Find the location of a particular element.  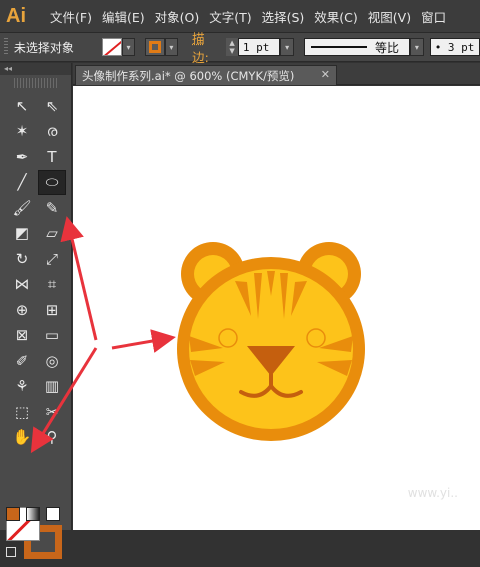

arrow-to-pencil-tool is located at coordinates (79, 278).